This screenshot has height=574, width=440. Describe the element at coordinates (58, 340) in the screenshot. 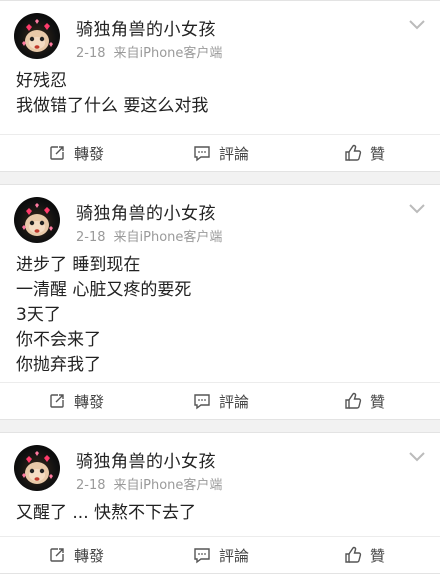

I see `post-line: 你不会来了` at that location.